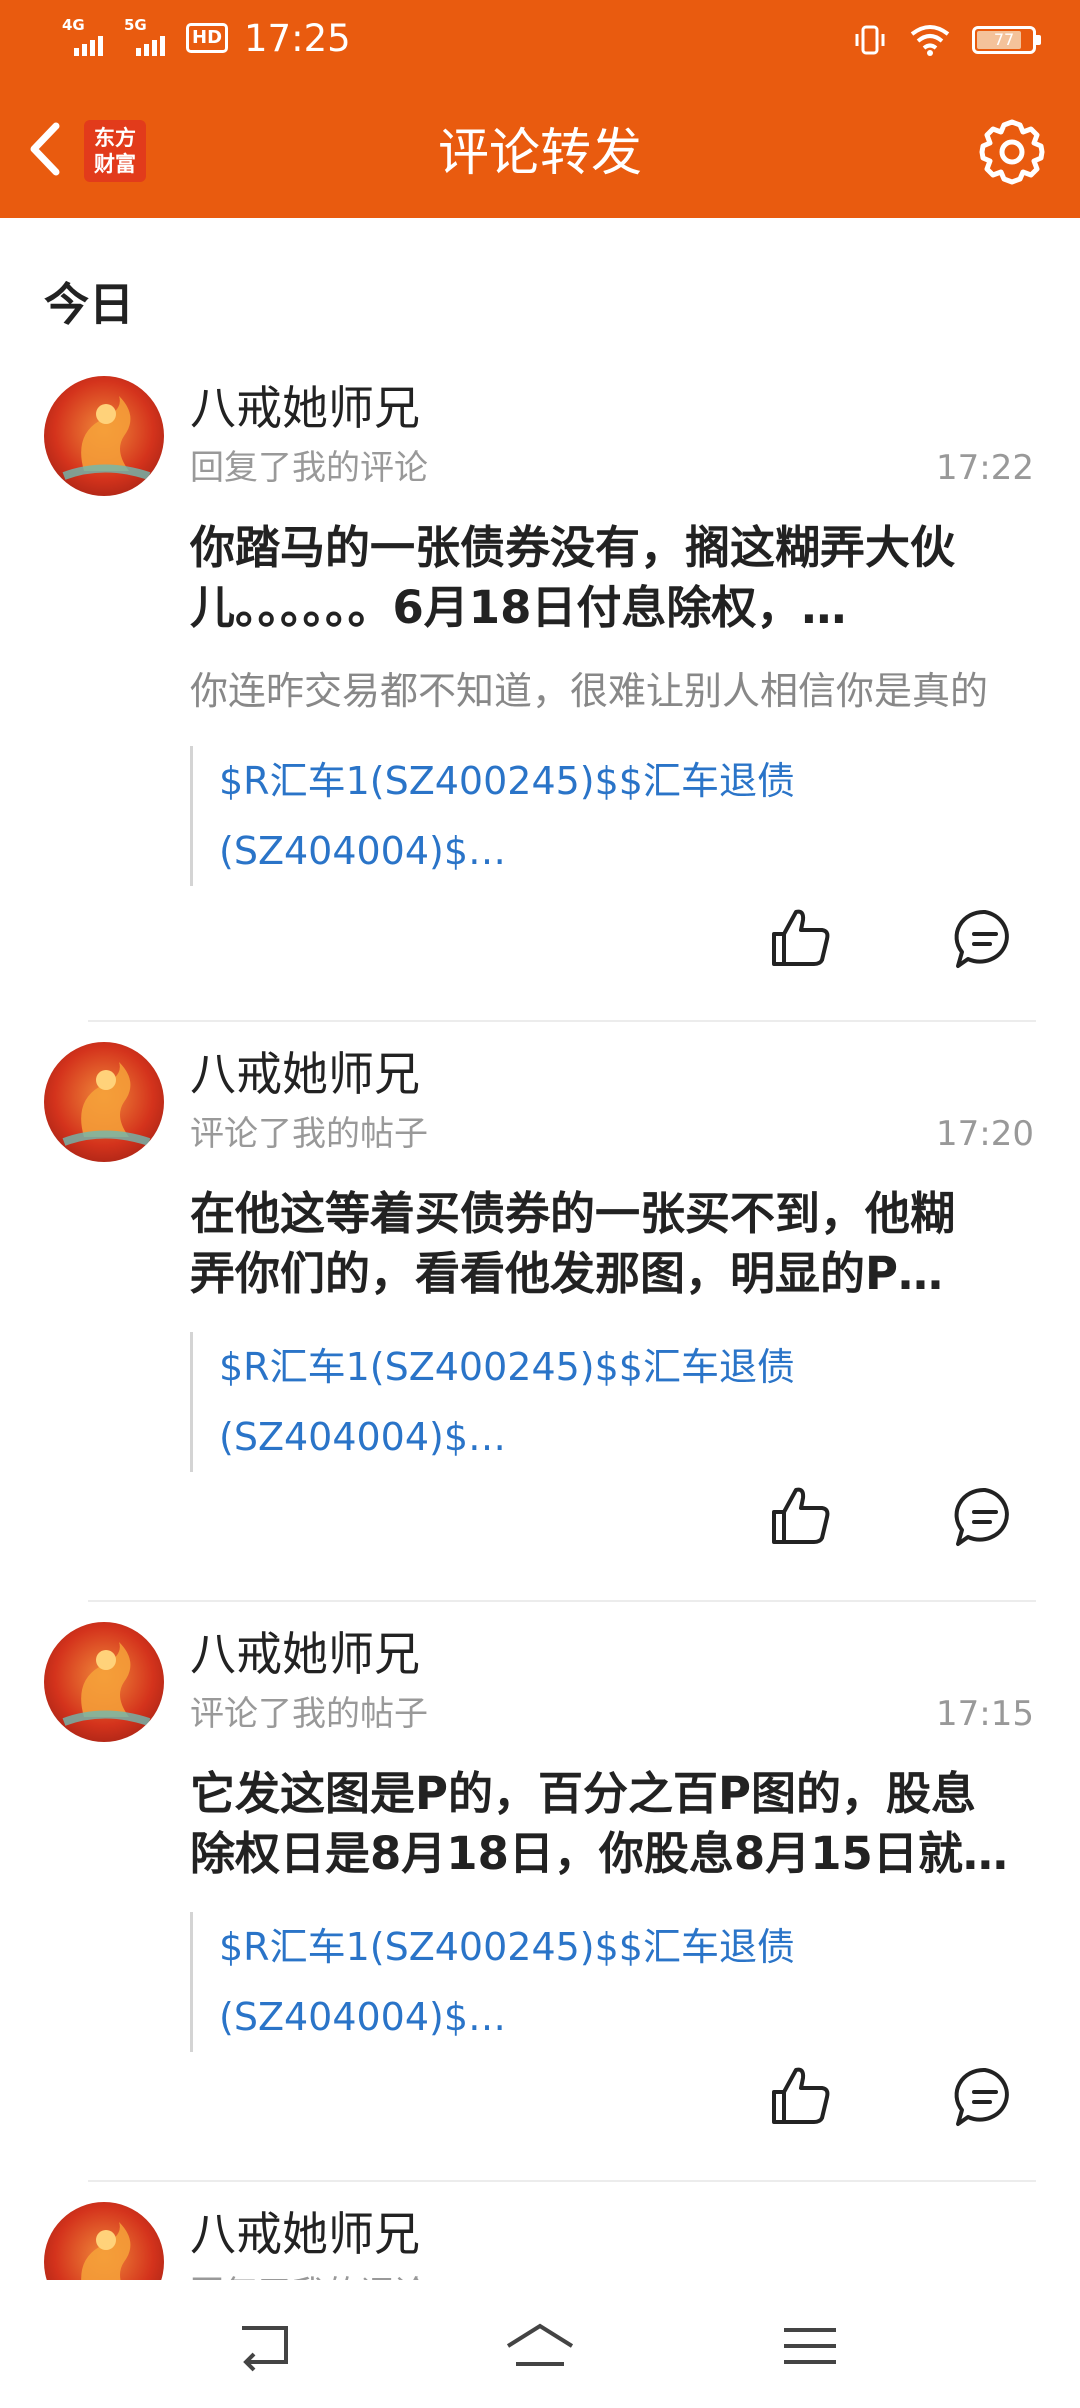 Image resolution: width=1080 pixels, height=2408 pixels. I want to click on timestamp: 17:20, so click(985, 1134).